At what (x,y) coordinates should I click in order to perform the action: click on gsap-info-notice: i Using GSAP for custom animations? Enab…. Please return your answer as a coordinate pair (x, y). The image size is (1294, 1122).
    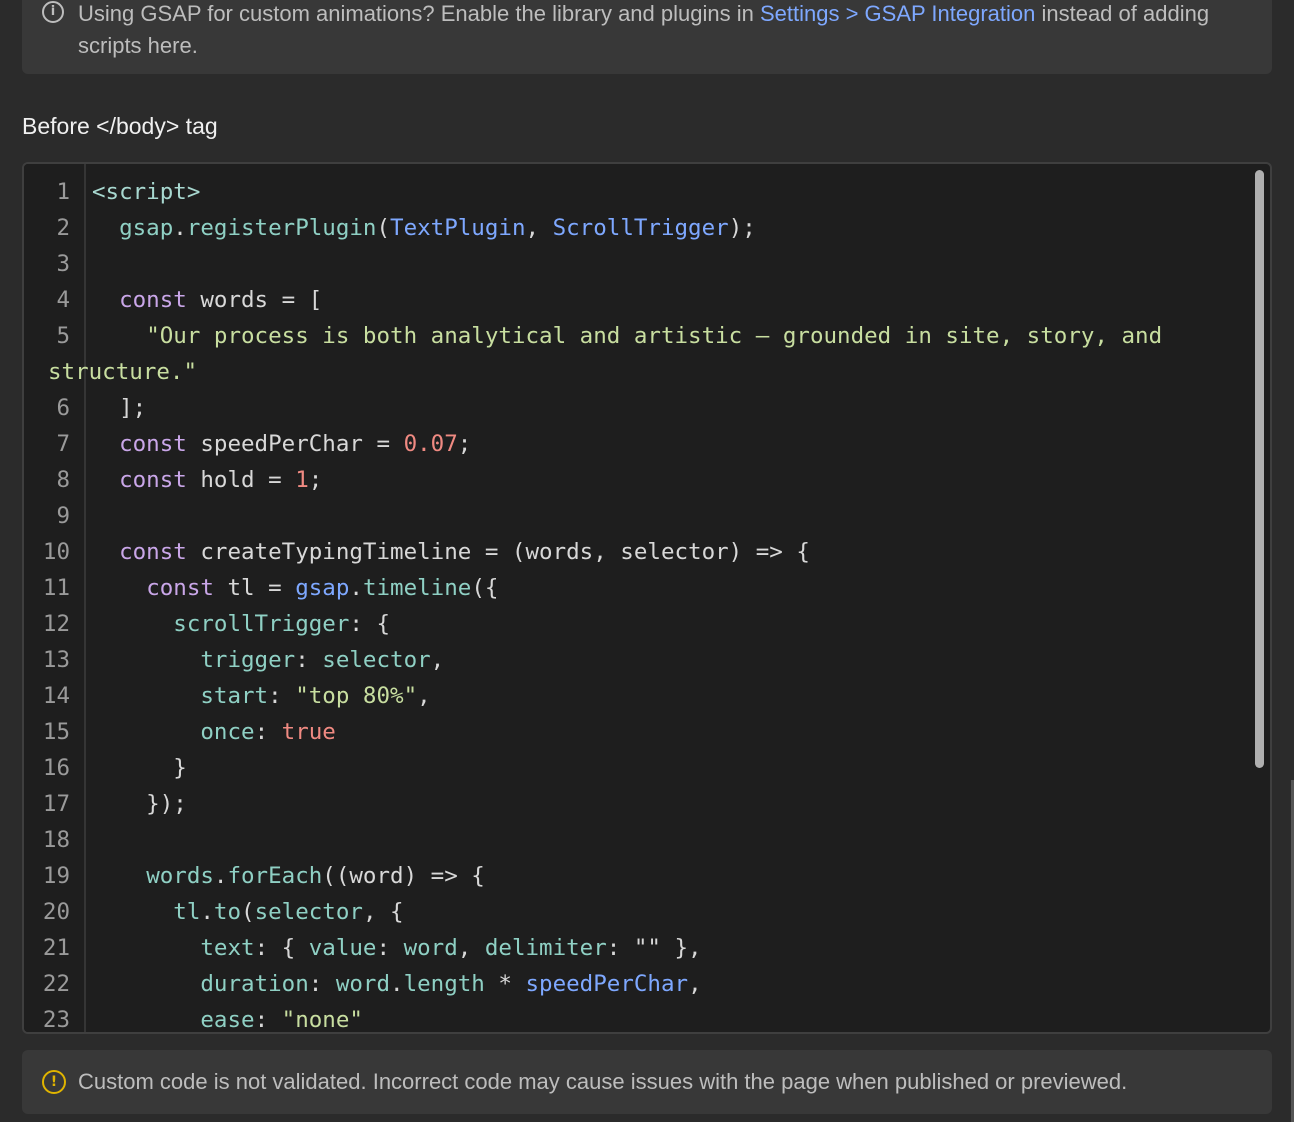
    Looking at the image, I should click on (647, 37).